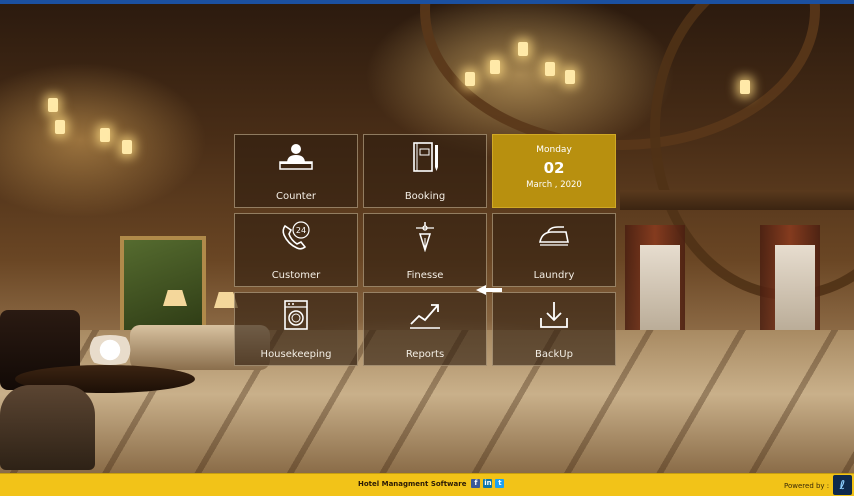 The image size is (854, 496). I want to click on date-tile: Monday 02 March , 2020, so click(554, 171).